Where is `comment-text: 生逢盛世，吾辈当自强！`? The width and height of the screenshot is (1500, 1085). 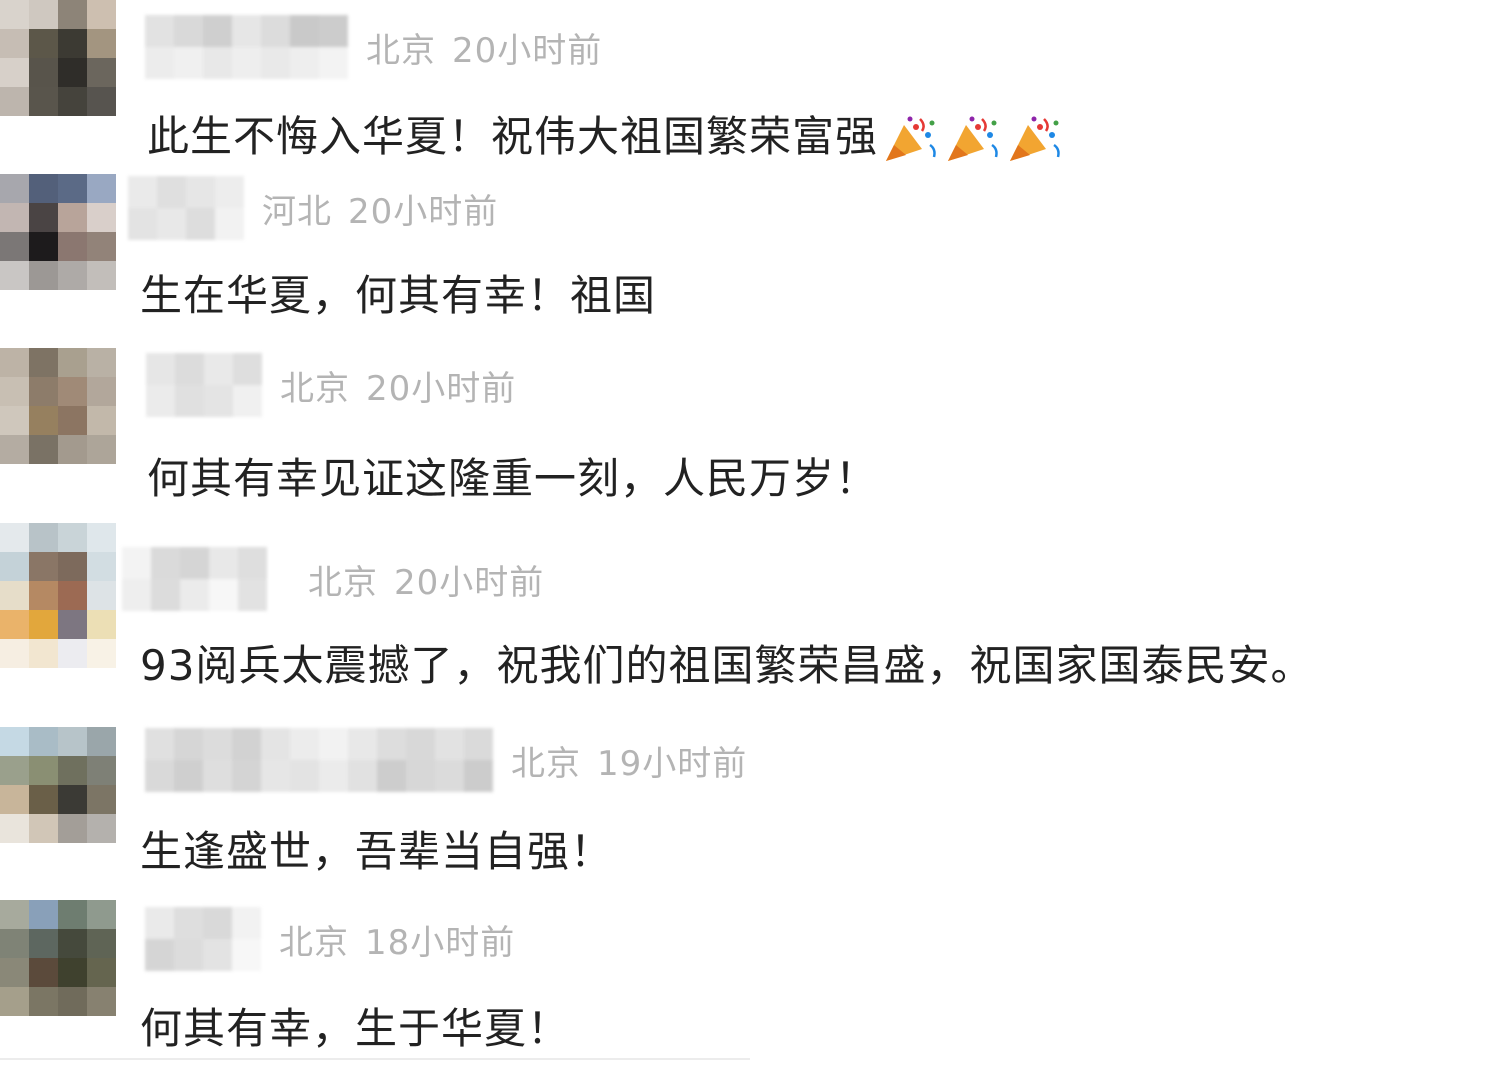
comment-text: 生逢盛世，吾辈当自强！ is located at coordinates (377, 851).